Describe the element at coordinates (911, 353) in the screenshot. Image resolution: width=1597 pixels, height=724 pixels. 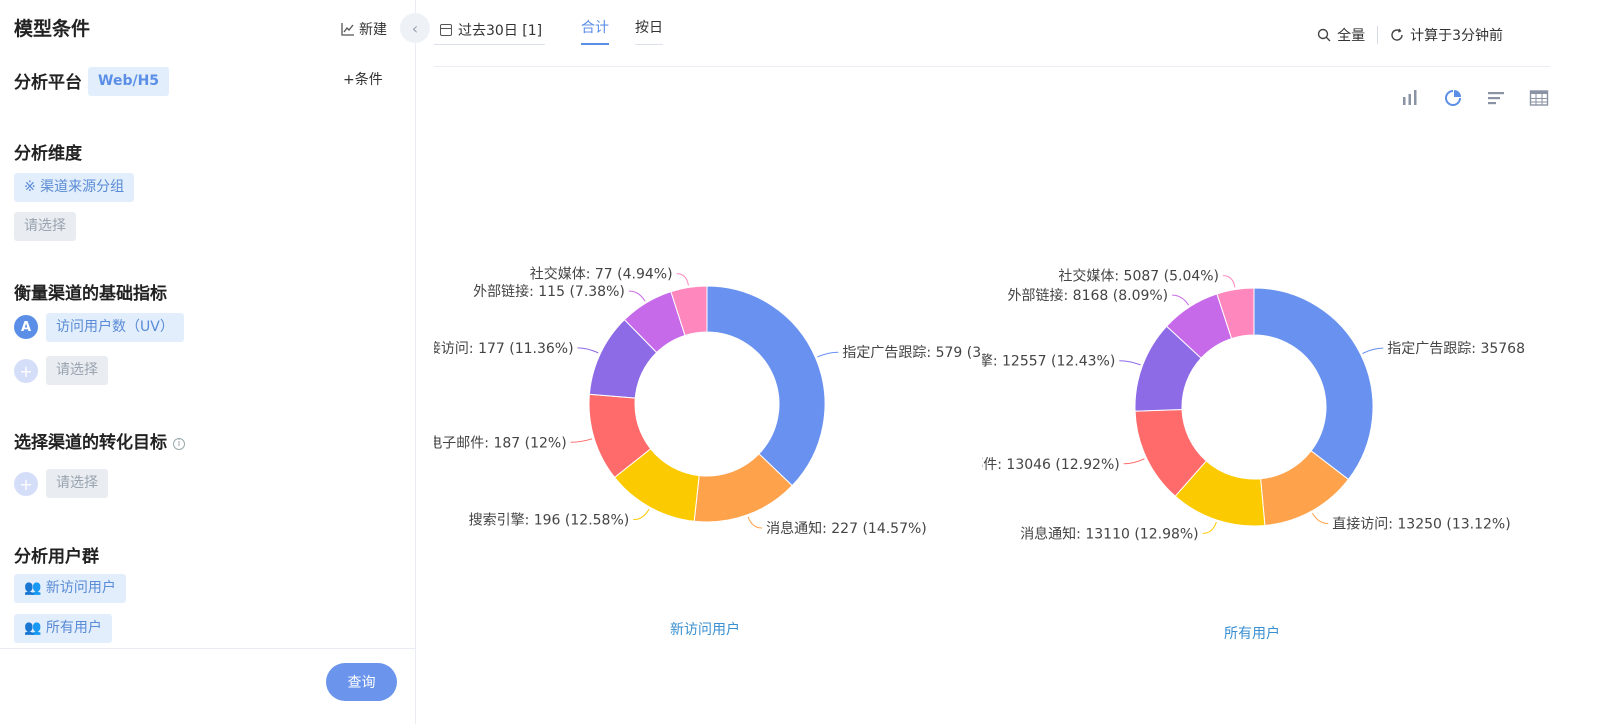
I see `slice-label: 指定广告跟踪: 579 (3` at that location.